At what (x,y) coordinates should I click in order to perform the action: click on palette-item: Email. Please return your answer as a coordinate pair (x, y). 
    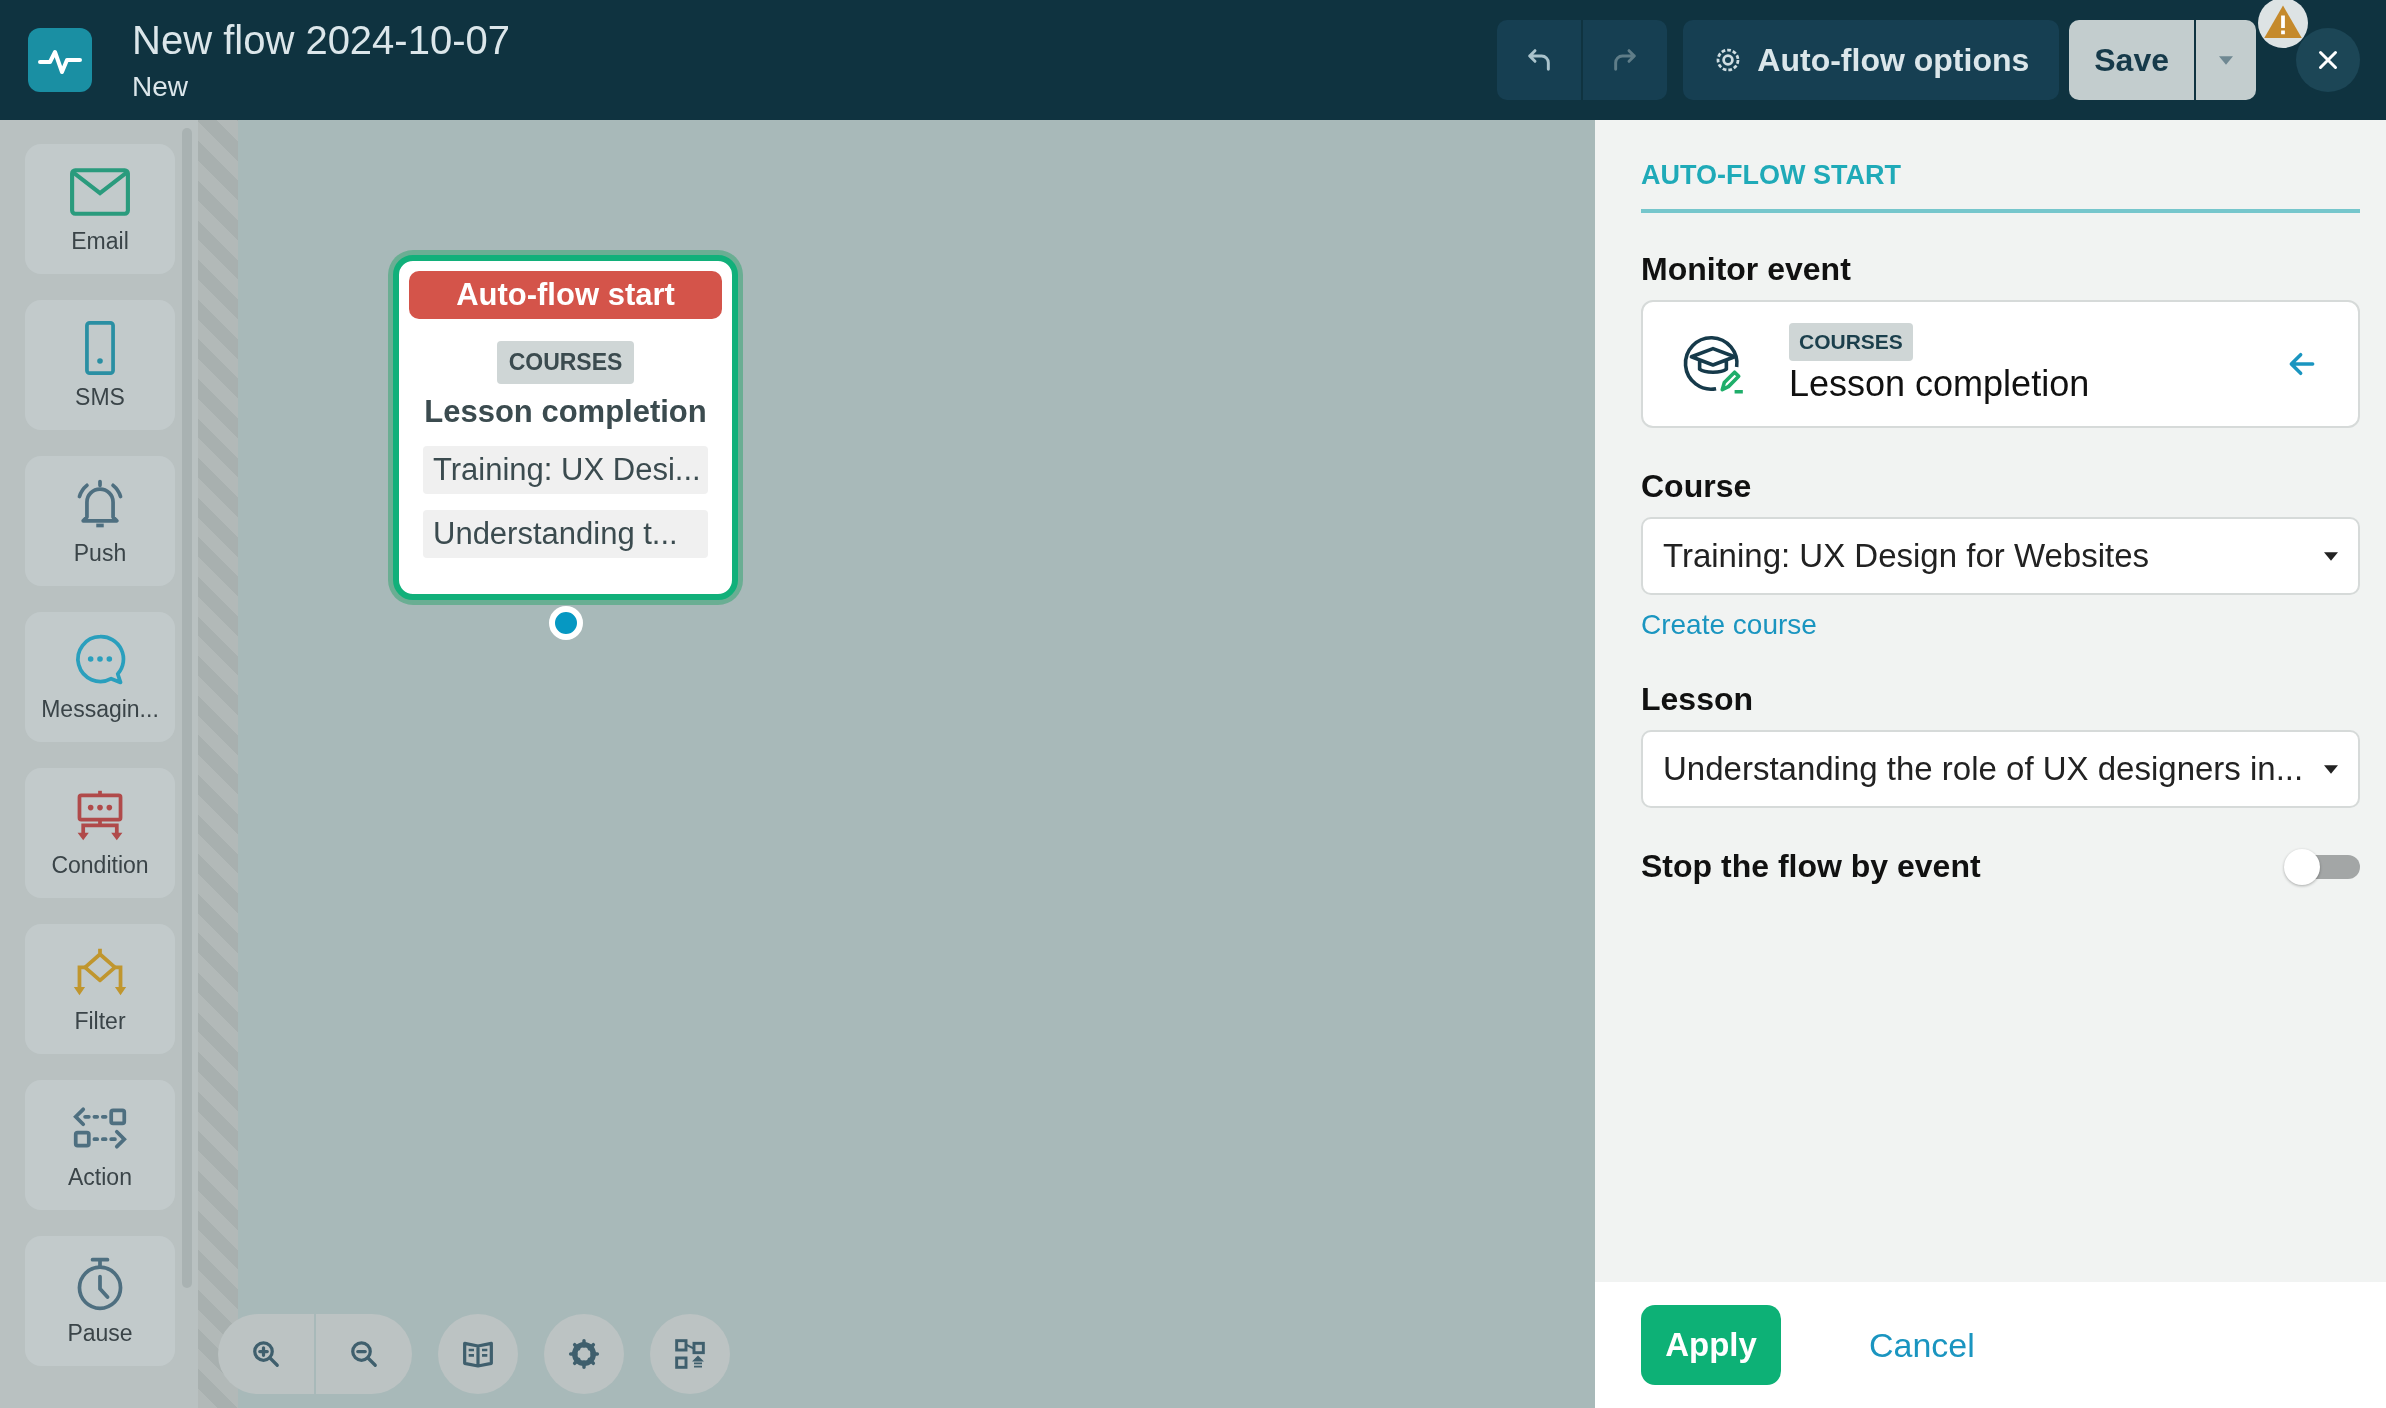
    Looking at the image, I should click on (100, 209).